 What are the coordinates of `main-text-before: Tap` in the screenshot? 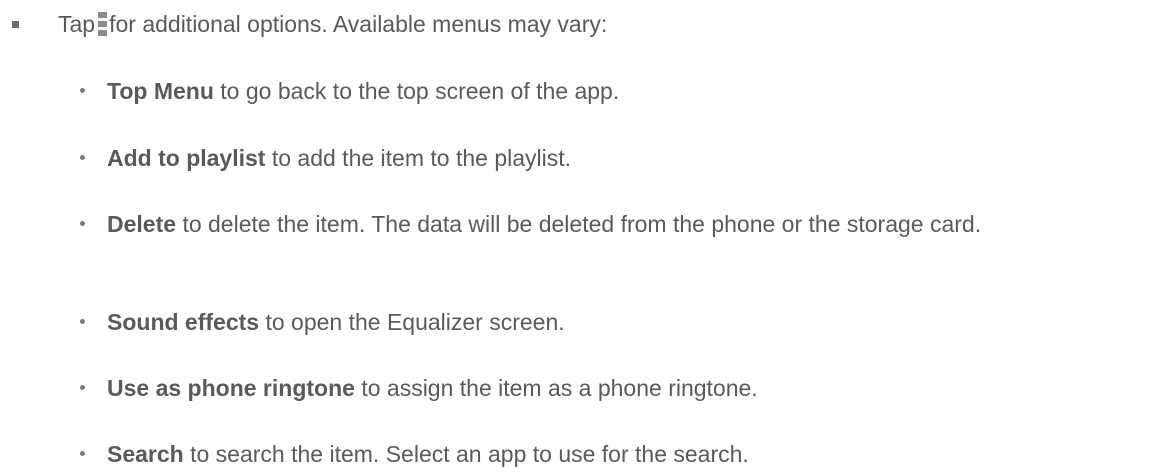 It's located at (77, 24).